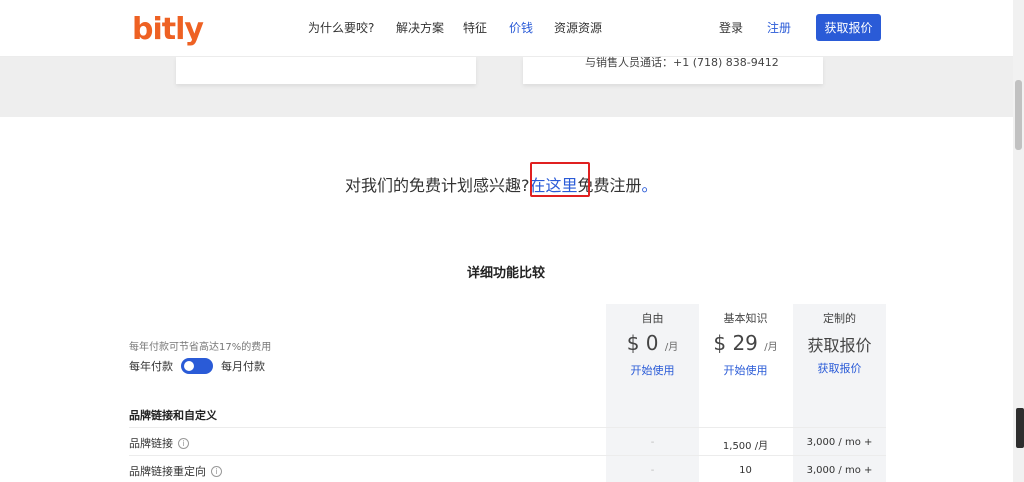 The width and height of the screenshot is (1024, 482). Describe the element at coordinates (578, 27) in the screenshot. I see `nav-resources: 资源资源` at that location.